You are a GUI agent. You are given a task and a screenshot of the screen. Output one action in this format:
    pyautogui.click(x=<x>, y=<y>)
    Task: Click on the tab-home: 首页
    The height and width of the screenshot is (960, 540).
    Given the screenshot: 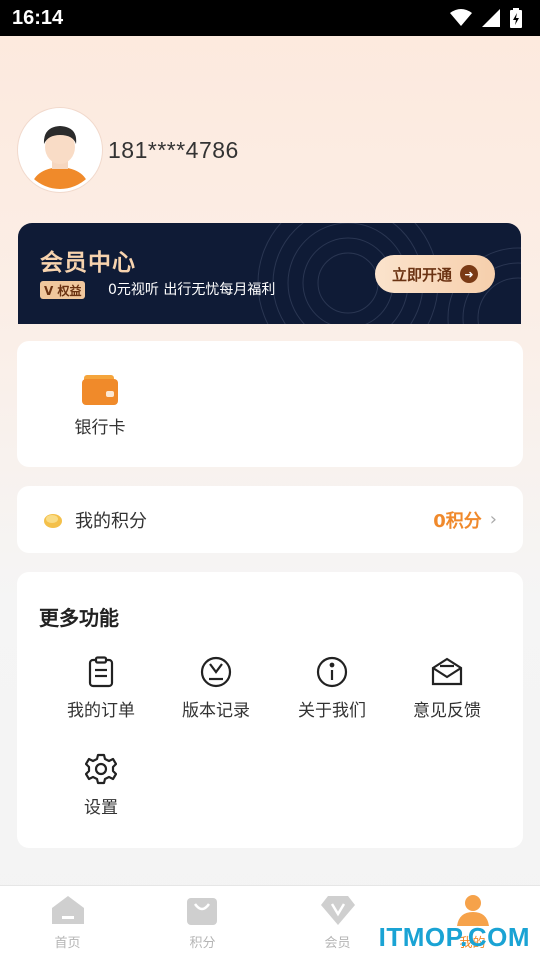 What is the action you would take?
    pyautogui.click(x=67, y=923)
    